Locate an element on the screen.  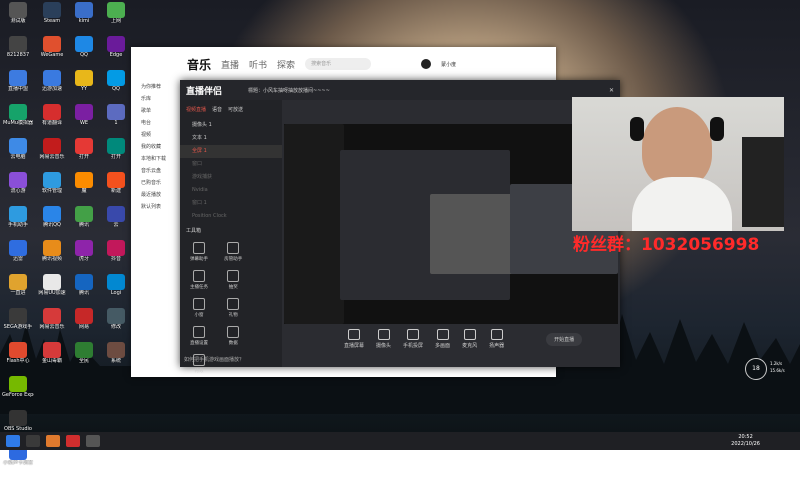
multi-view-button: 多画面 is located at coordinates (442, 339).